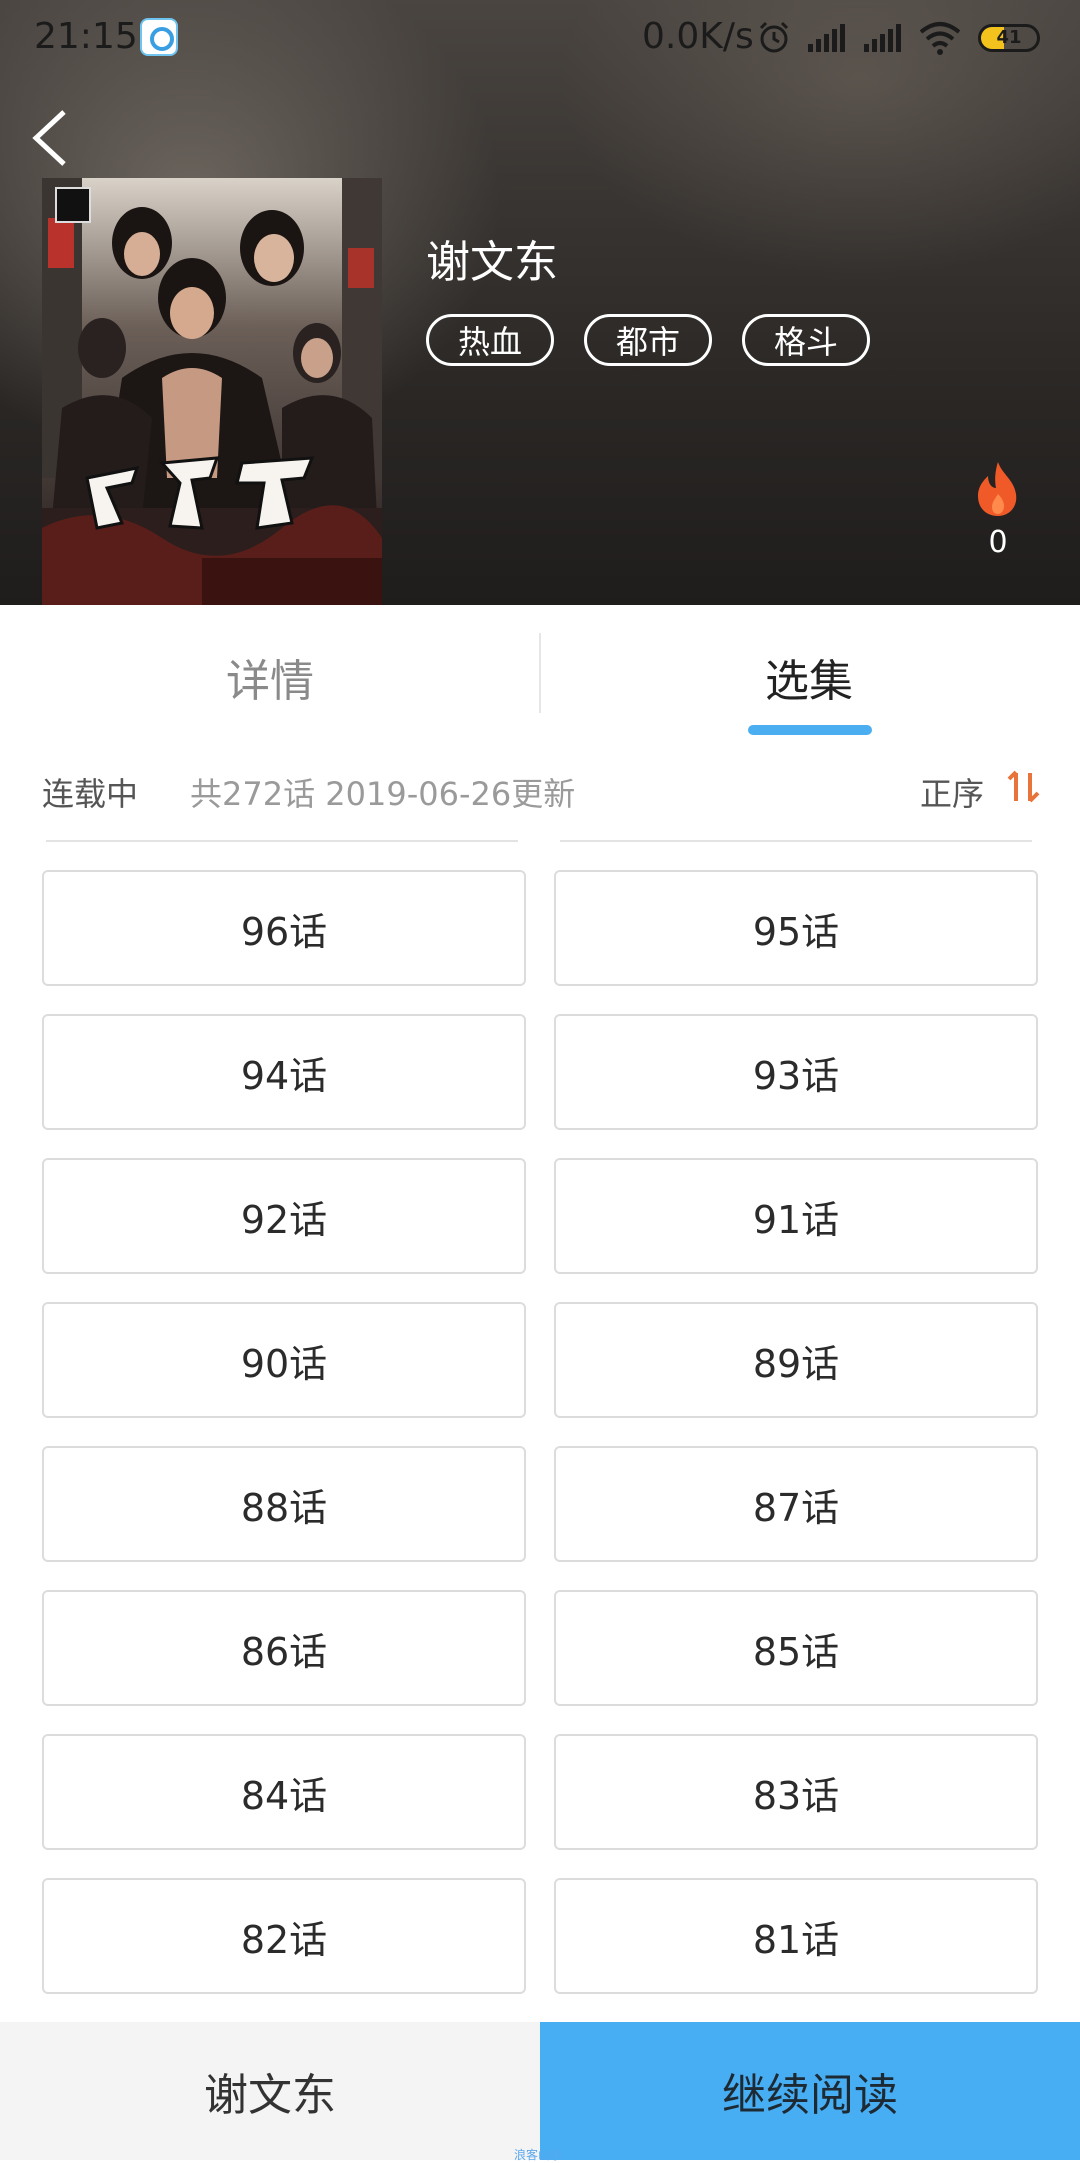 The width and height of the screenshot is (1080, 2163). Describe the element at coordinates (270, 677) in the screenshot. I see `tab-details: 详情` at that location.